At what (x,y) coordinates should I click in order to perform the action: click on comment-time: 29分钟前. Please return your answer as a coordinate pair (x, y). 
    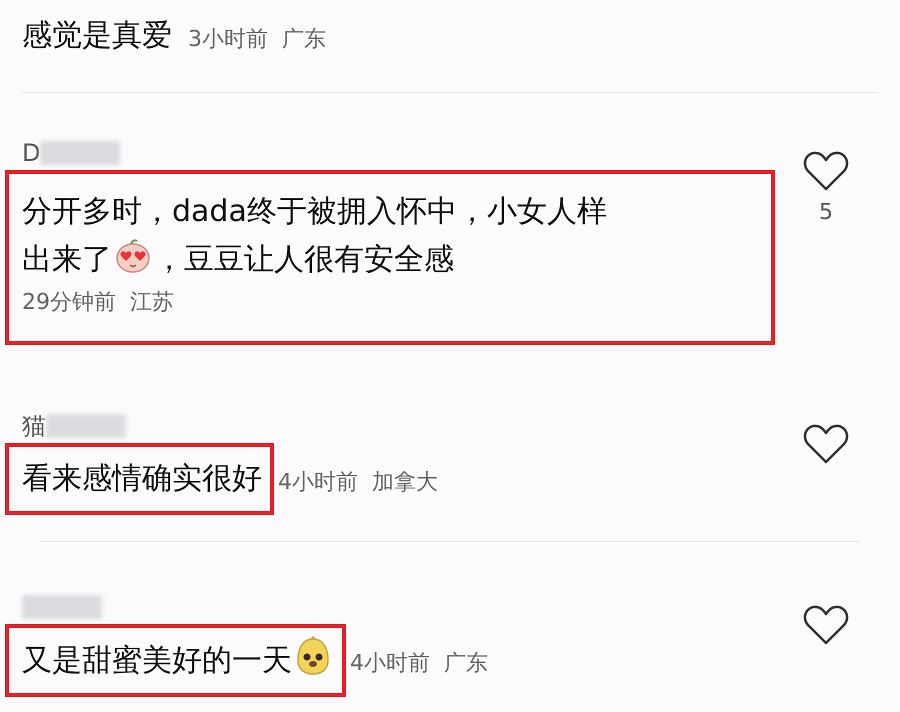
    Looking at the image, I should click on (69, 303).